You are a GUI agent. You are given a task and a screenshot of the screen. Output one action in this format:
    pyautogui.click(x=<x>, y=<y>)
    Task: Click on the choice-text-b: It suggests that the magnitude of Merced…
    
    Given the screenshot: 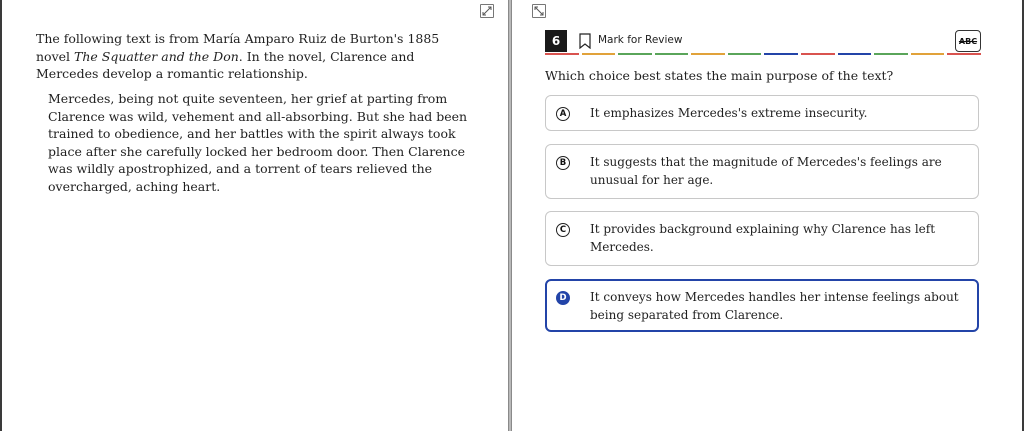 What is the action you would take?
    pyautogui.click(x=766, y=171)
    